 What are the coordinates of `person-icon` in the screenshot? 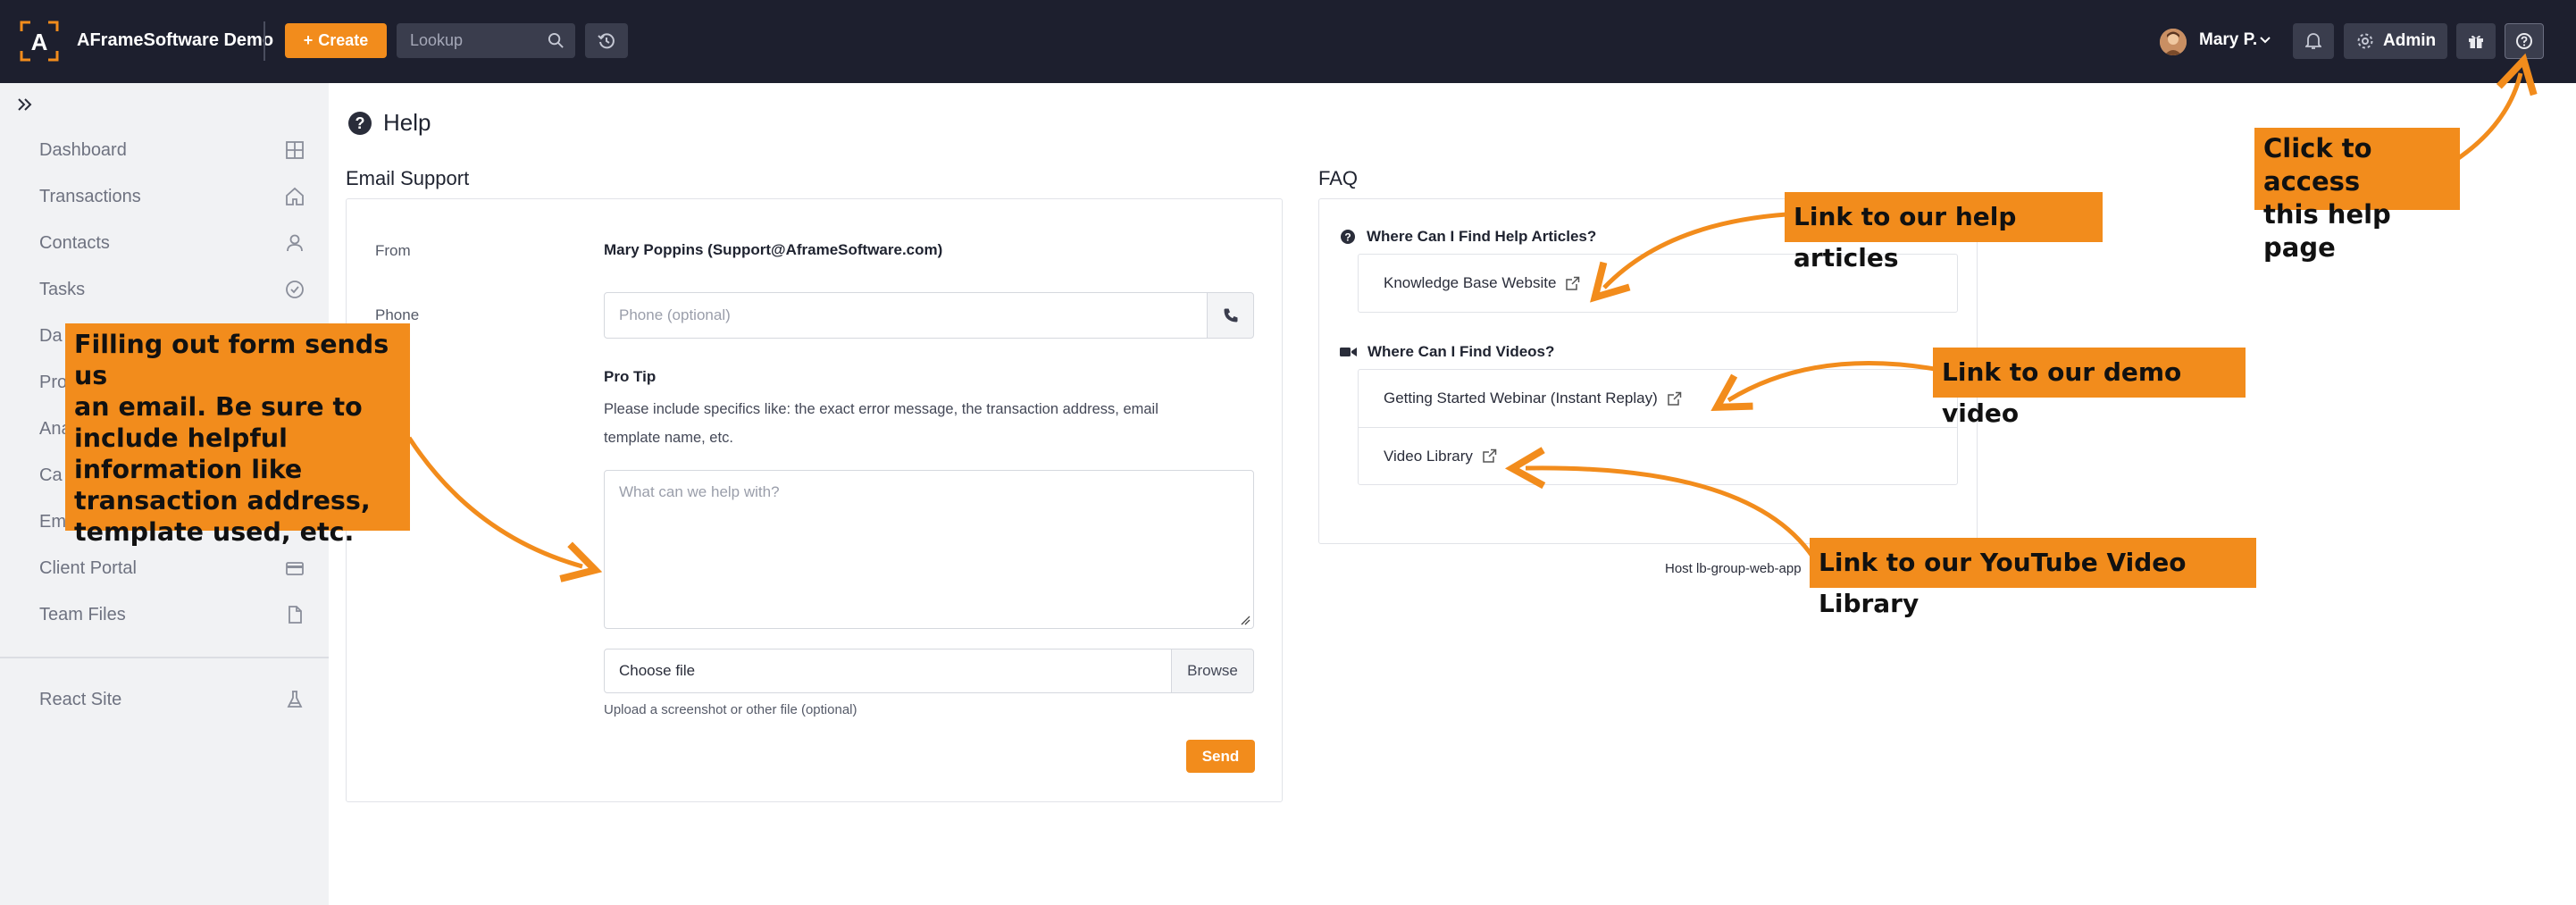 It's located at (295, 243).